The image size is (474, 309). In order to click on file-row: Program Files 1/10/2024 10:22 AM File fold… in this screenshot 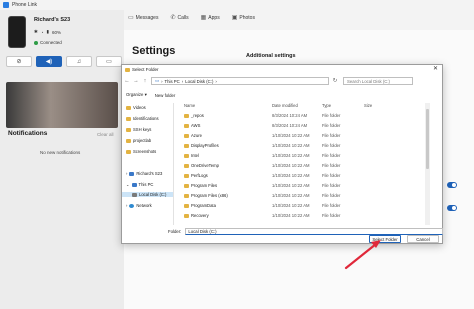, I will do `click(298, 187)`.